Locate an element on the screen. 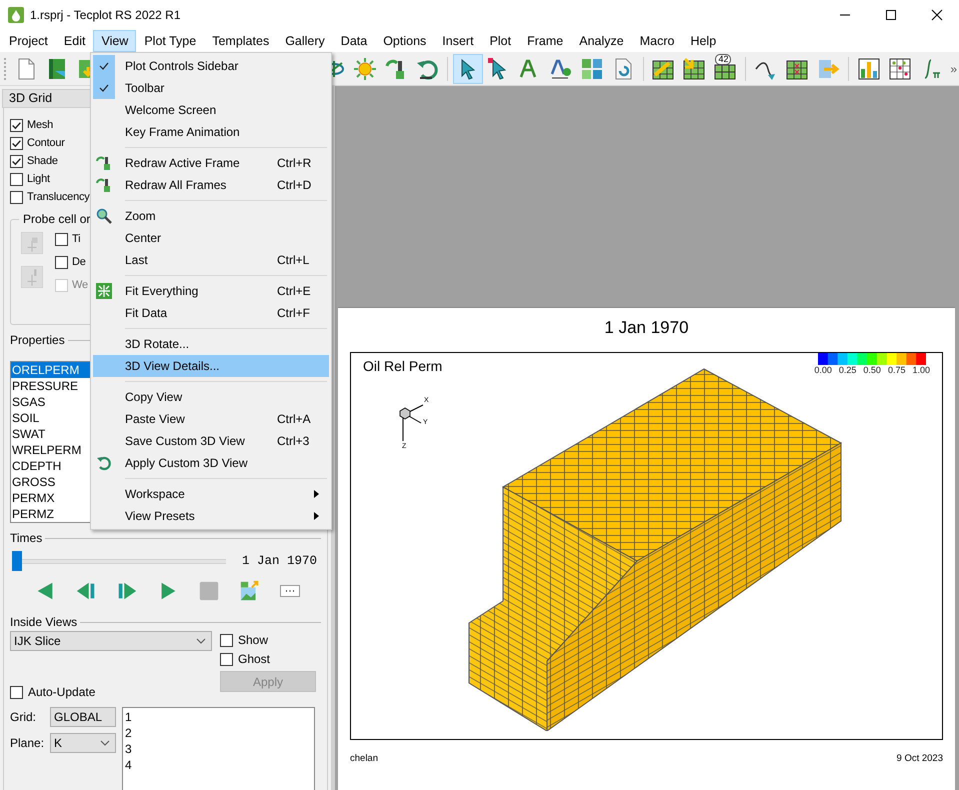 The image size is (959, 790). checkbox-label: Translucency is located at coordinates (58, 197).